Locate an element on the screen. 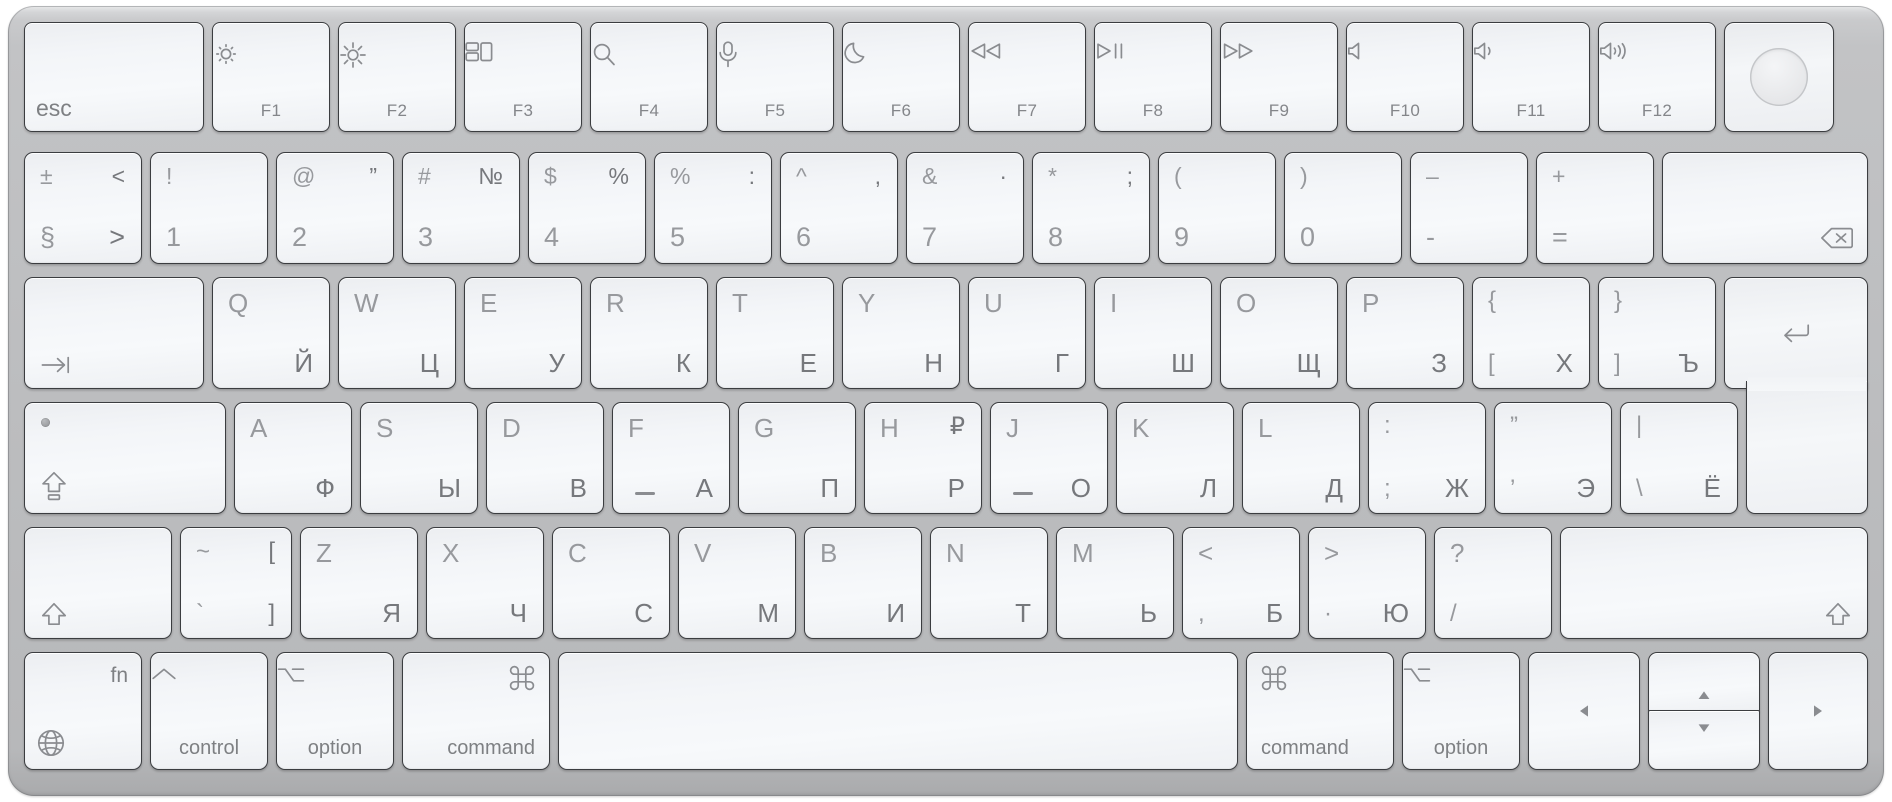  key-f1: F1 is located at coordinates (271, 77).